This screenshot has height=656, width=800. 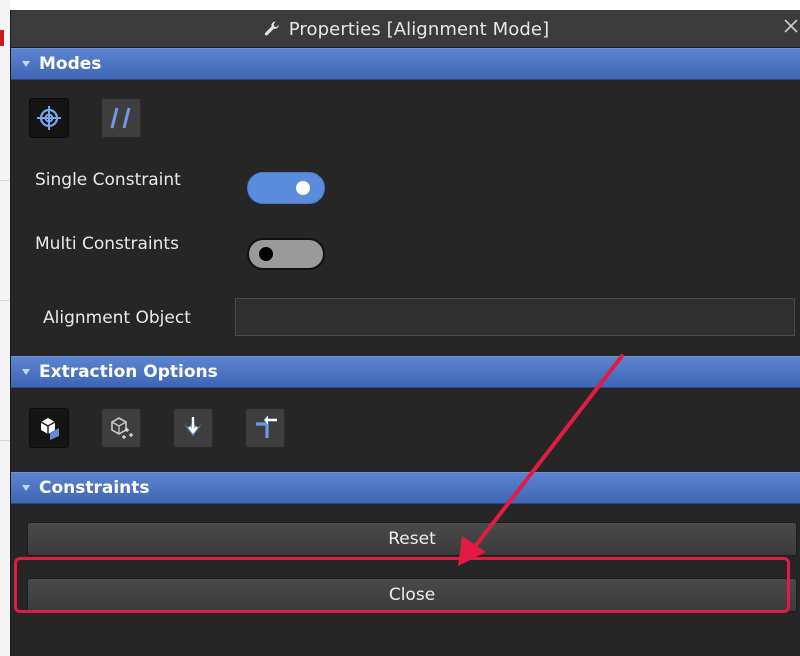 I want to click on background-window-edge, so click(x=5, y=328).